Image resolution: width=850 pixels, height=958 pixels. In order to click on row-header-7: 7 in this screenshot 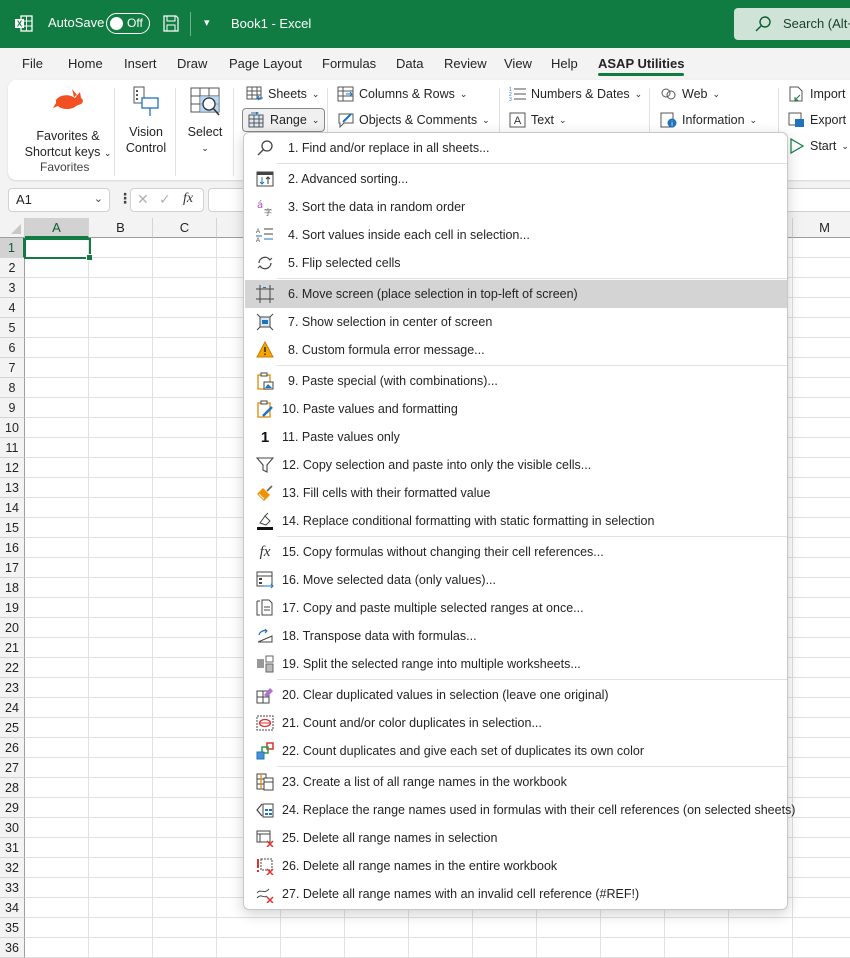, I will do `click(12, 368)`.